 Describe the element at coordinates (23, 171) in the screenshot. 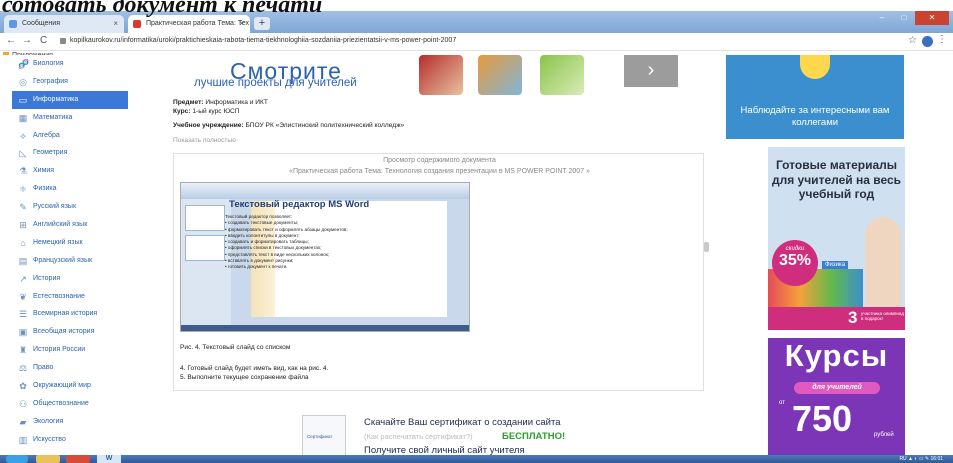

I see `subject-icon: ⚗` at that location.